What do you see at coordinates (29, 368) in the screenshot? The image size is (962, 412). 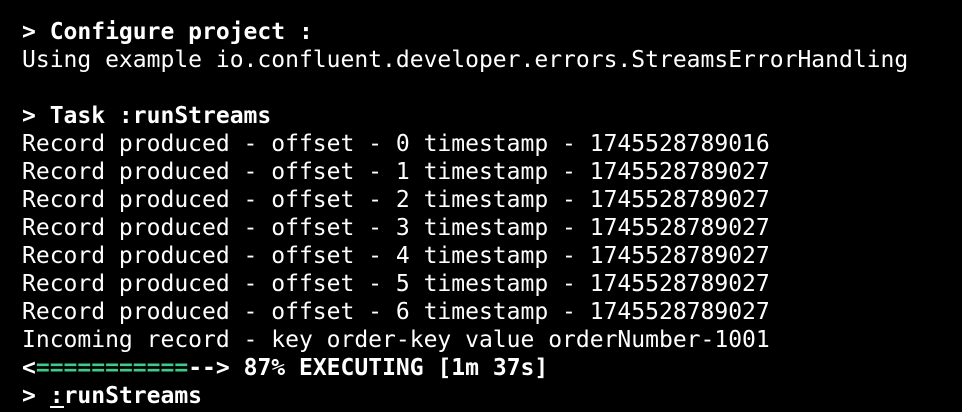 I see `progress-bar-open: <` at bounding box center [29, 368].